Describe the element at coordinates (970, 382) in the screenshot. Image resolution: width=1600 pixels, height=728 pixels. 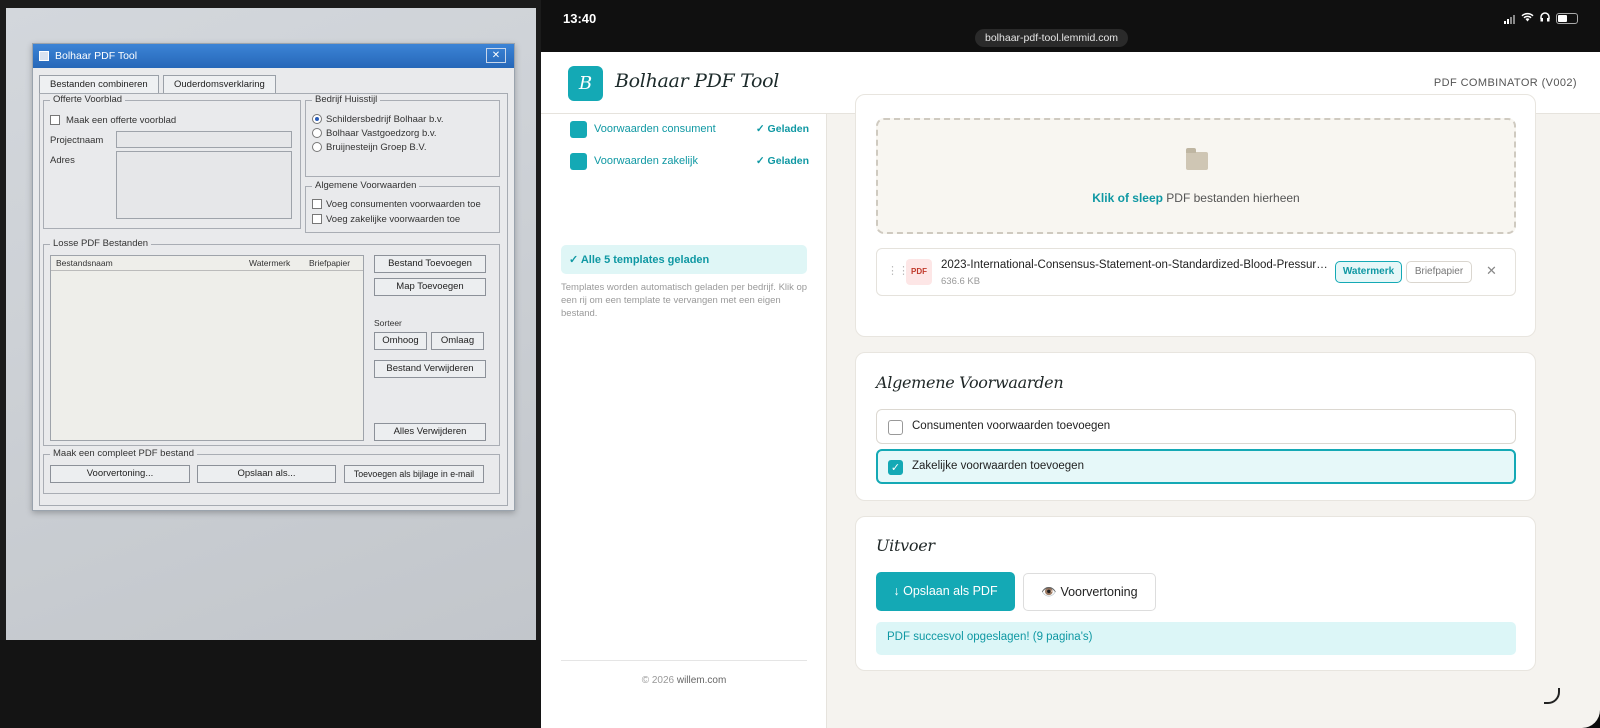
I see `voorwaarden-title: Algemene Voorwaarden` at that location.